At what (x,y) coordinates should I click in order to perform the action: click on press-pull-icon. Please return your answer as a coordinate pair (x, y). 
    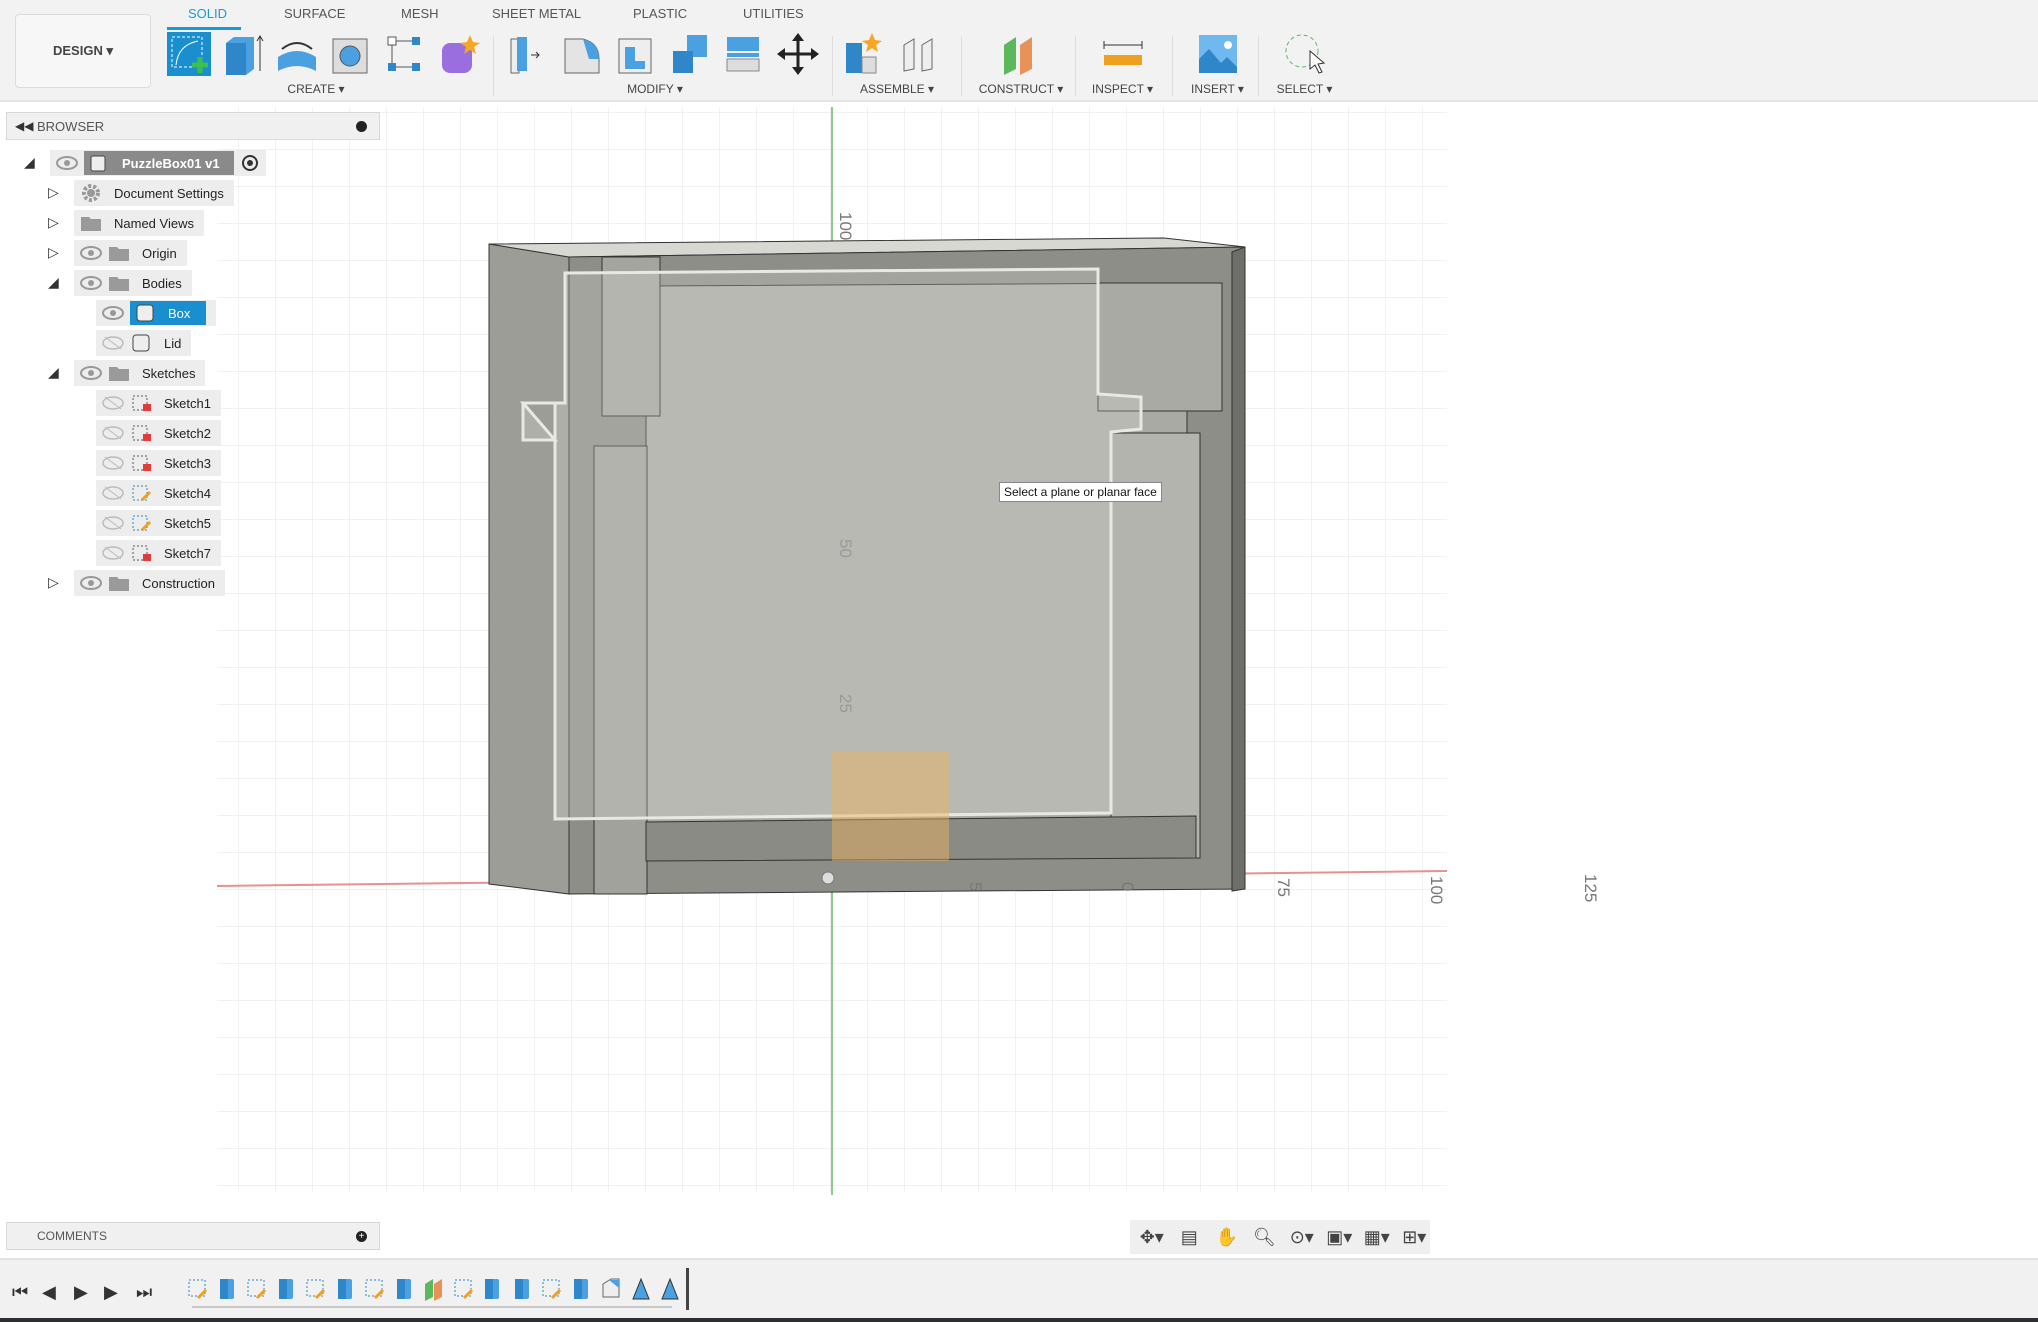
    Looking at the image, I should click on (528, 54).